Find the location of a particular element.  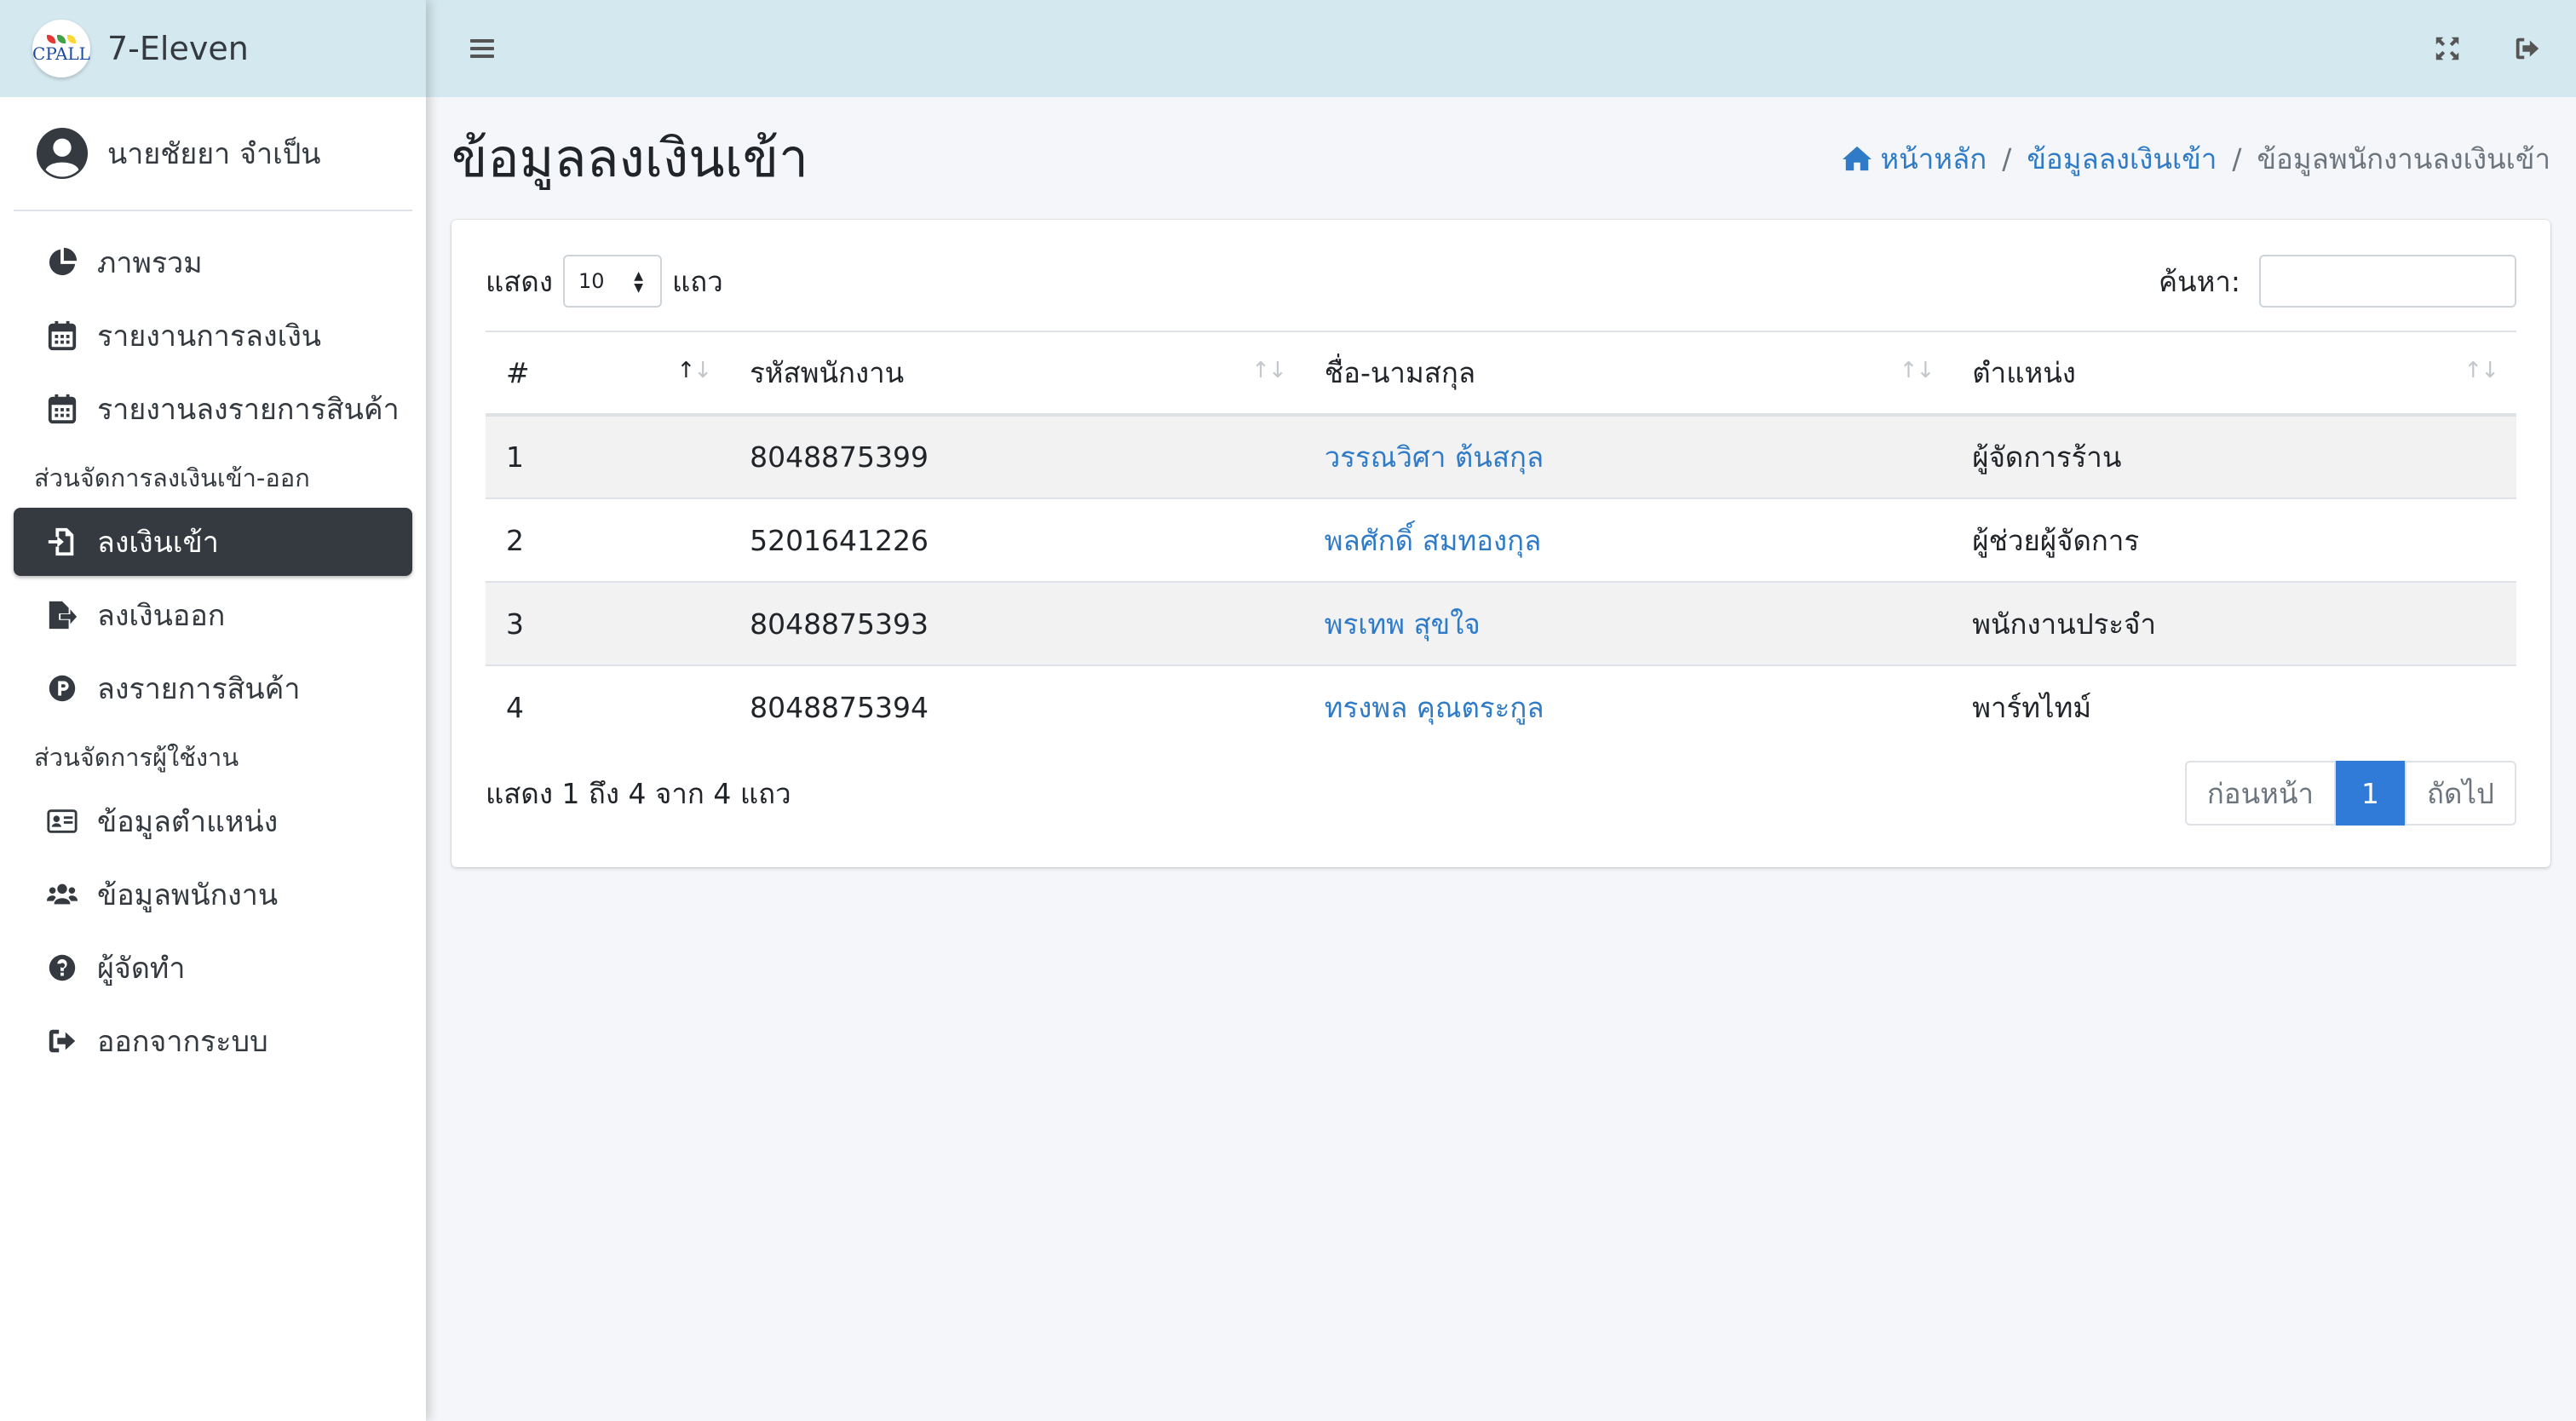

sidebar-item-label: ลงเงินเข้า is located at coordinates (158, 543).